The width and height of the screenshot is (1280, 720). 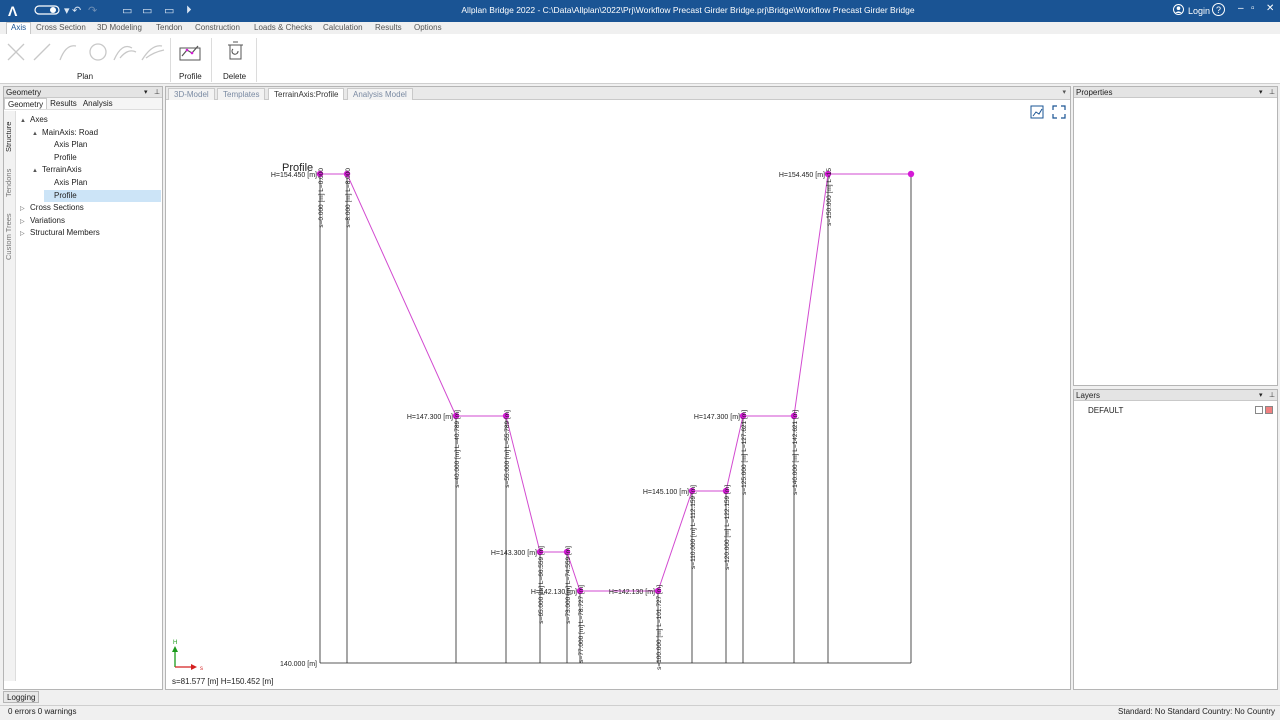 What do you see at coordinates (26, 103) in the screenshot?
I see `tab-geometry: Geometry` at bounding box center [26, 103].